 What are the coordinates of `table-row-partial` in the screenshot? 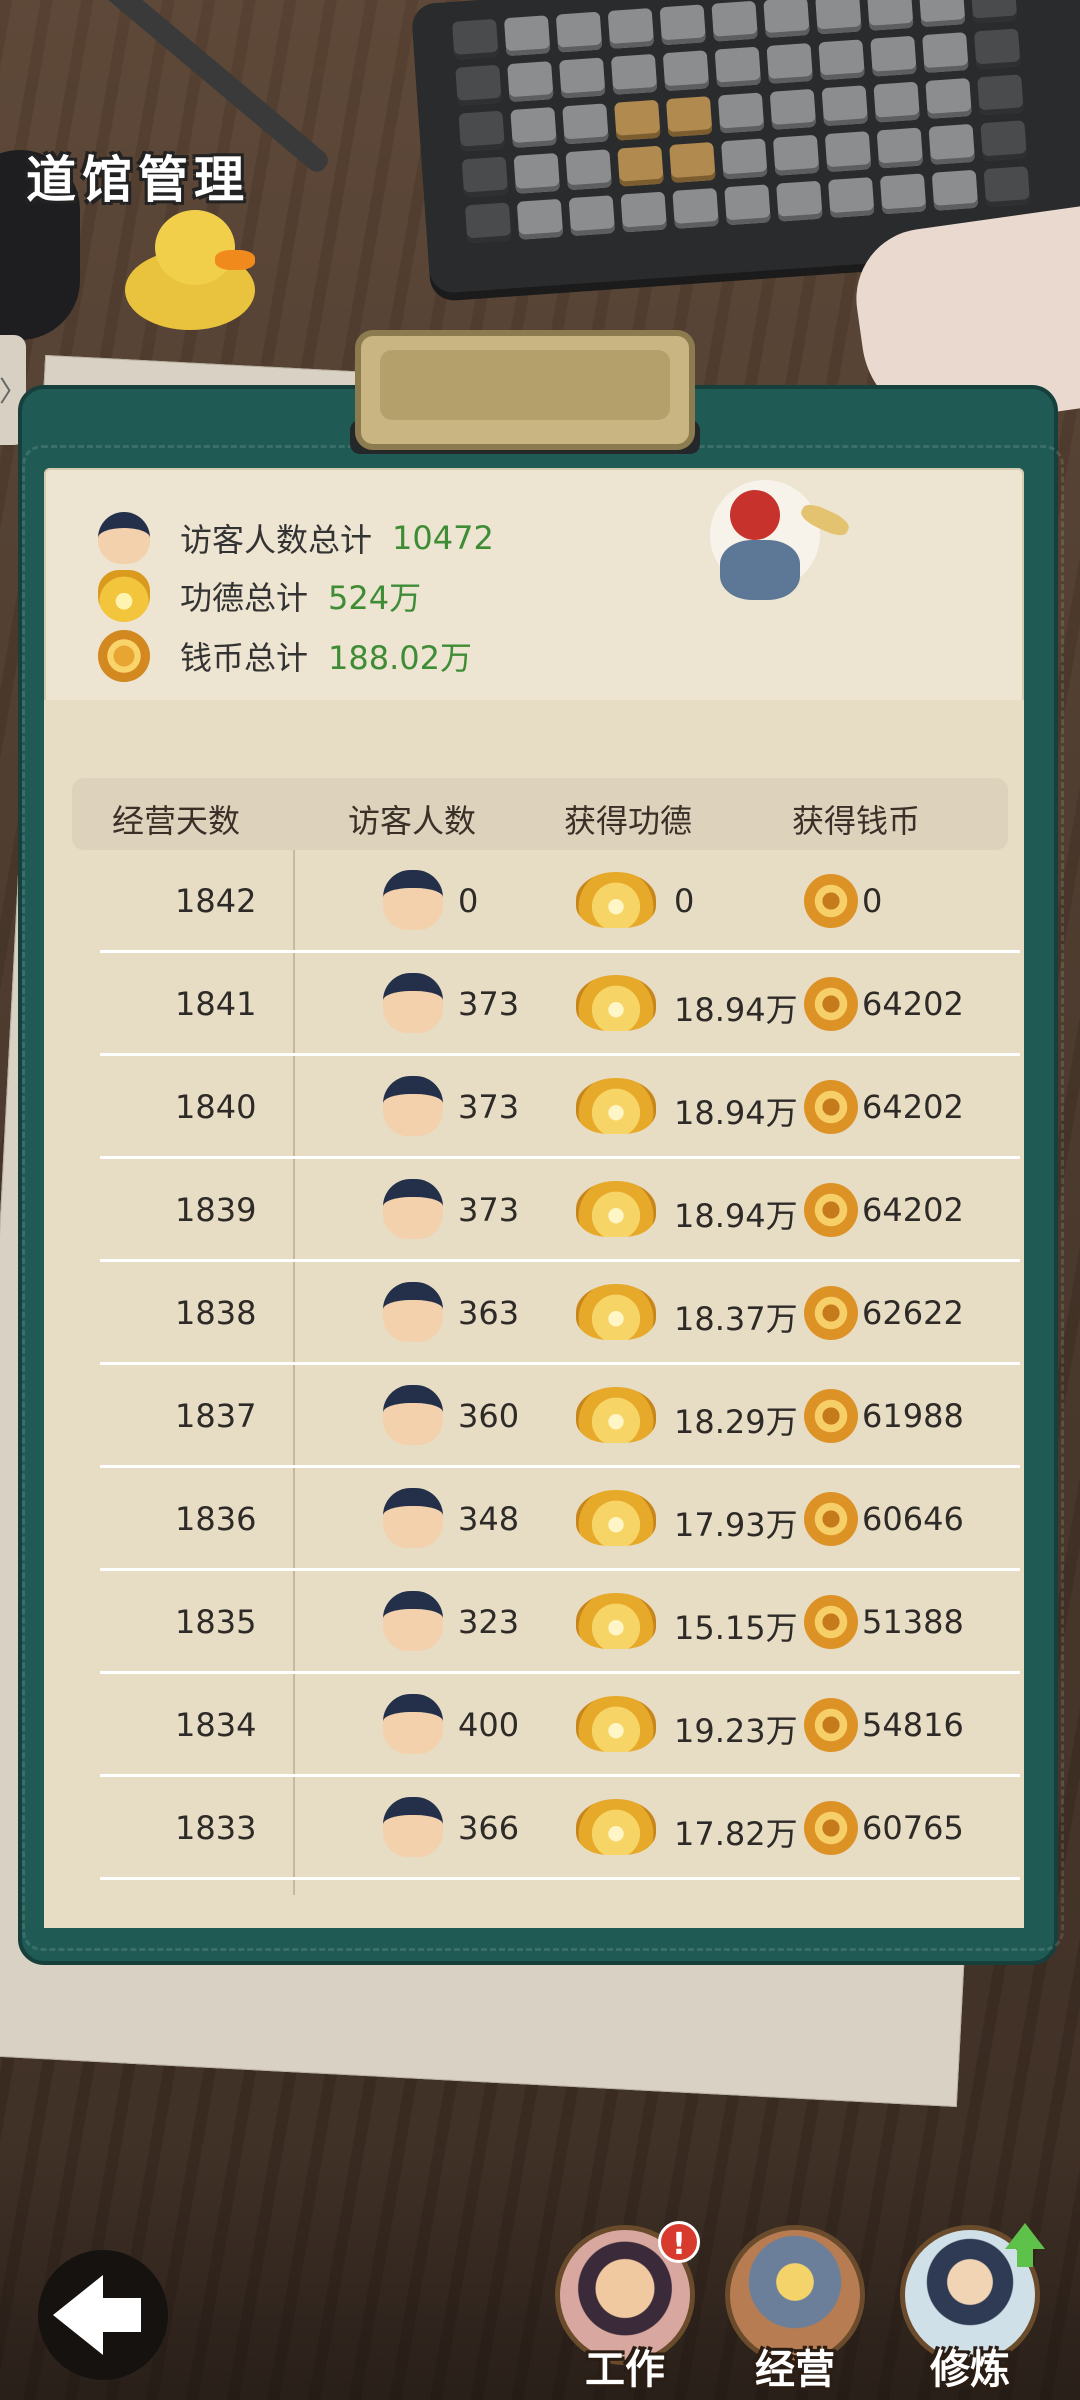 It's located at (560, 1887).